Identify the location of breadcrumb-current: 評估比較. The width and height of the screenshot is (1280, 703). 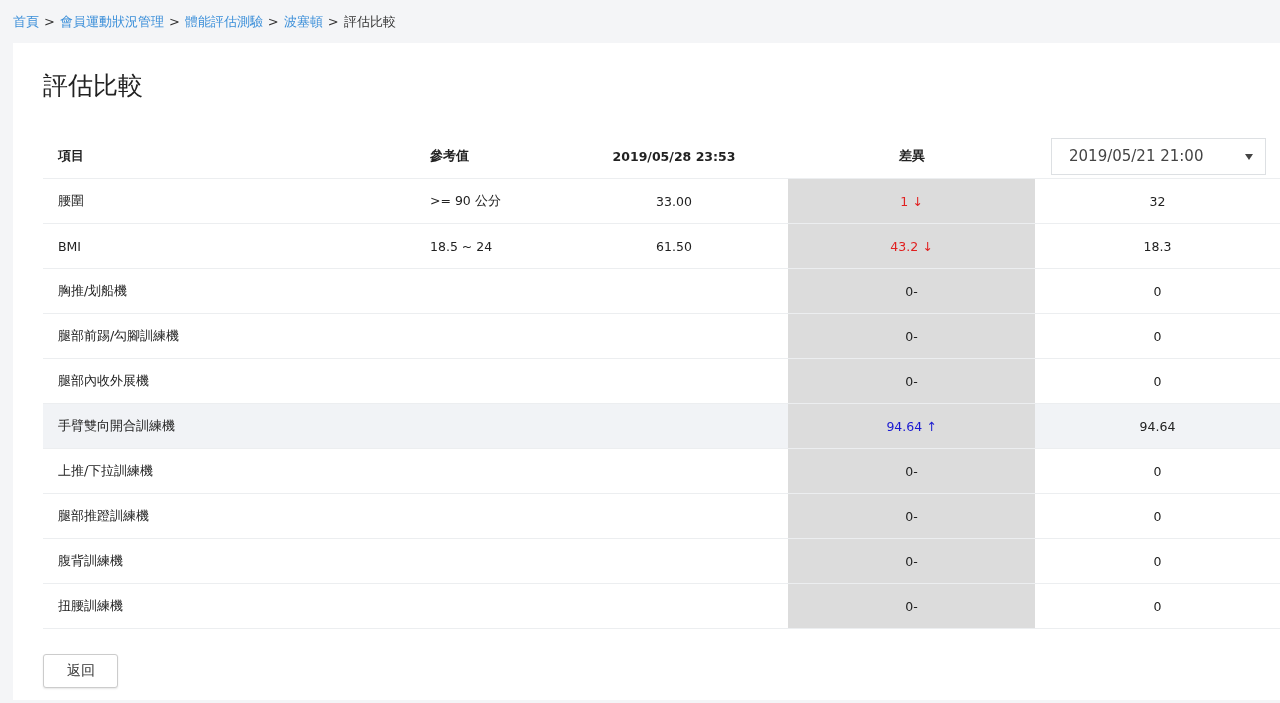
(369, 21).